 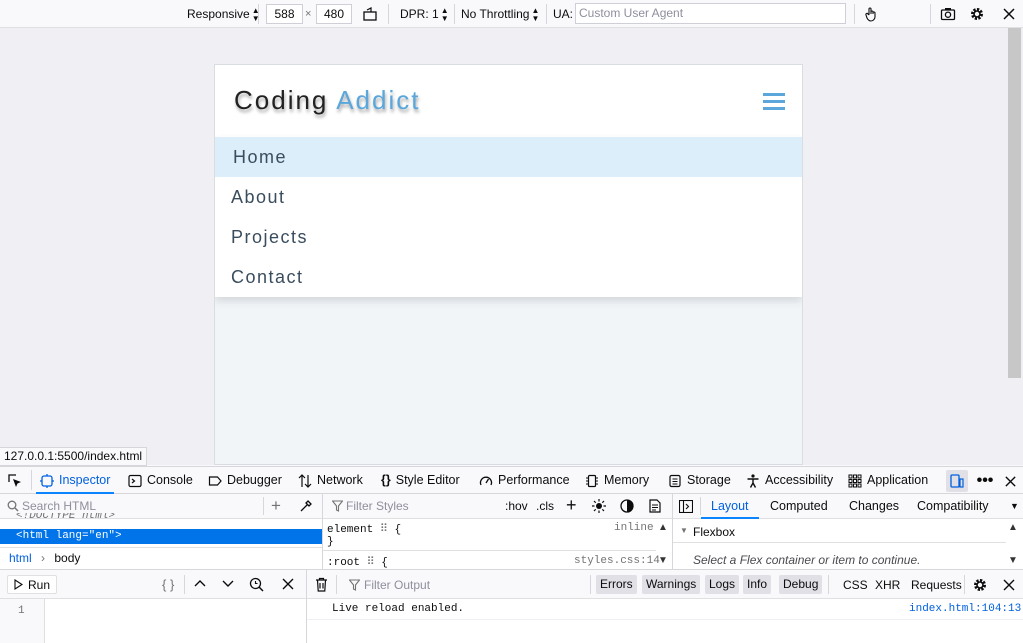 What do you see at coordinates (663, 560) in the screenshot?
I see `rules-scroll-down-icon: ▼` at bounding box center [663, 560].